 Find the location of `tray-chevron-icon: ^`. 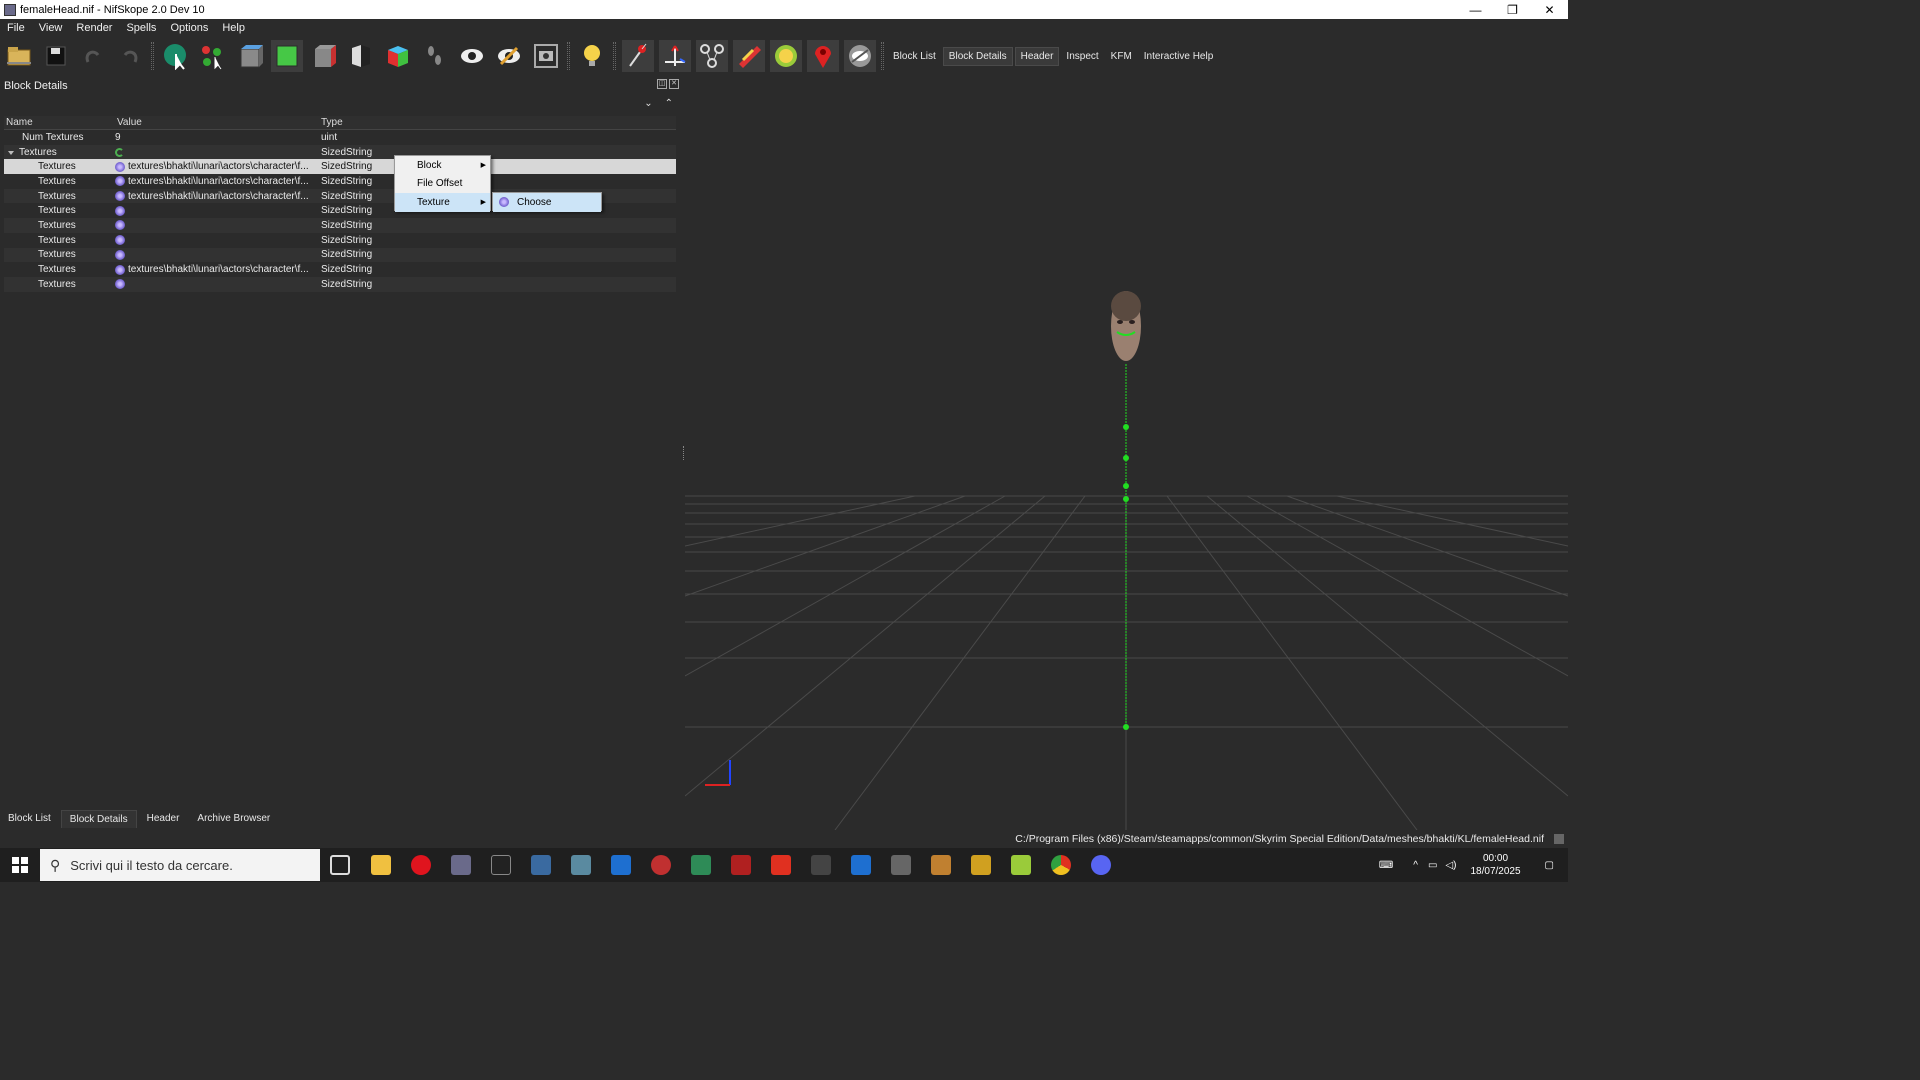

tray-chevron-icon: ^ is located at coordinates (1415, 865).